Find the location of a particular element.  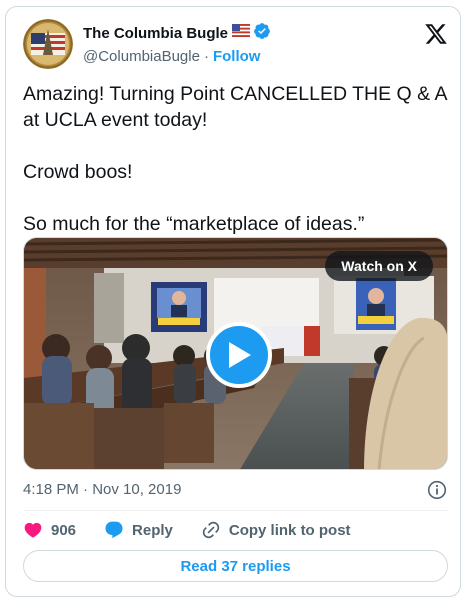

action-bar: 906 Reply Copy link to post is located at coordinates (187, 530).